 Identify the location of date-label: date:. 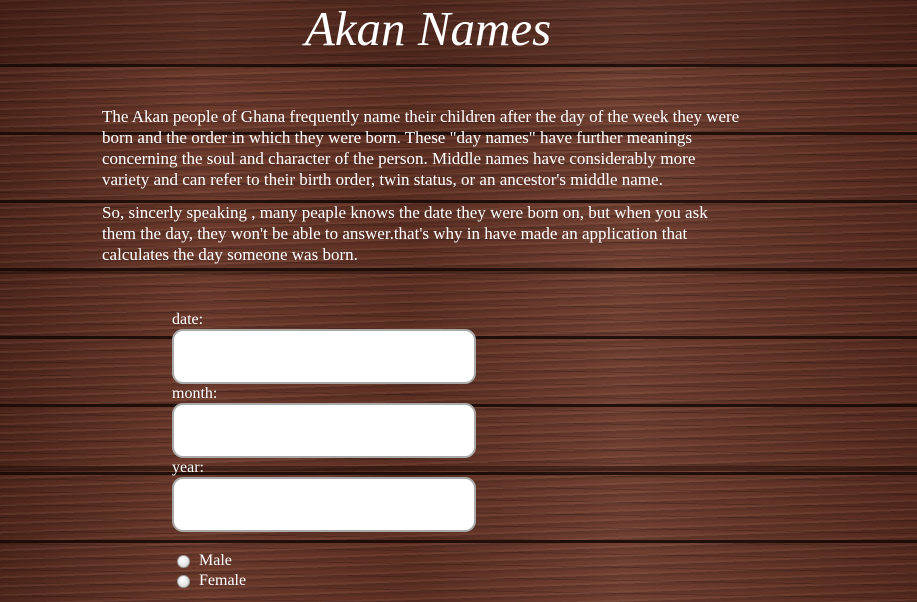
(188, 319).